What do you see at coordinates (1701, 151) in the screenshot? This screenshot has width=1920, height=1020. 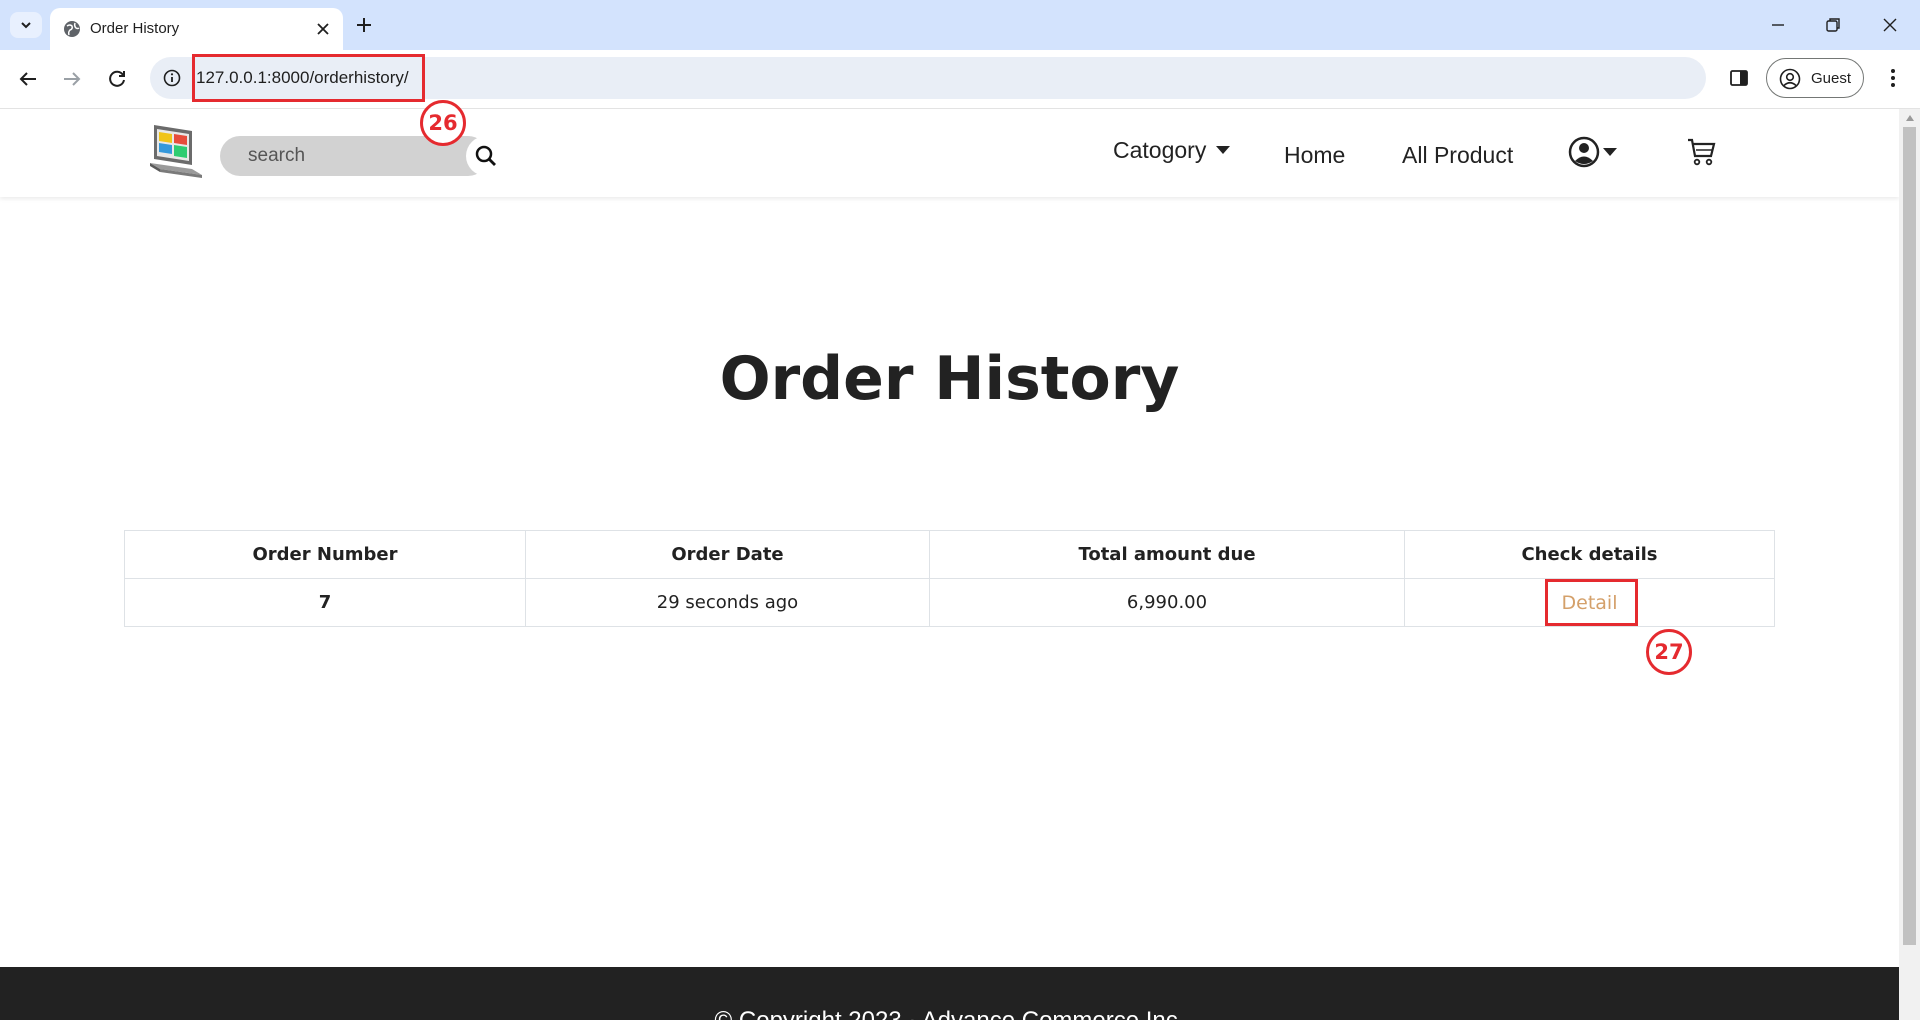 I see `shopping-cart-icon` at bounding box center [1701, 151].